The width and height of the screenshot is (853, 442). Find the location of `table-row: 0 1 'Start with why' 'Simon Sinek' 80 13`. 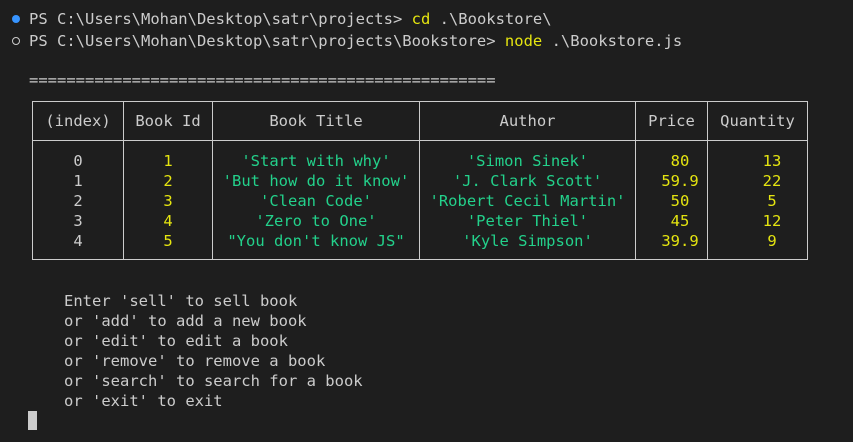

table-row: 0 1 'Start with why' 'Simon Sinek' 80 13 is located at coordinates (420, 155).